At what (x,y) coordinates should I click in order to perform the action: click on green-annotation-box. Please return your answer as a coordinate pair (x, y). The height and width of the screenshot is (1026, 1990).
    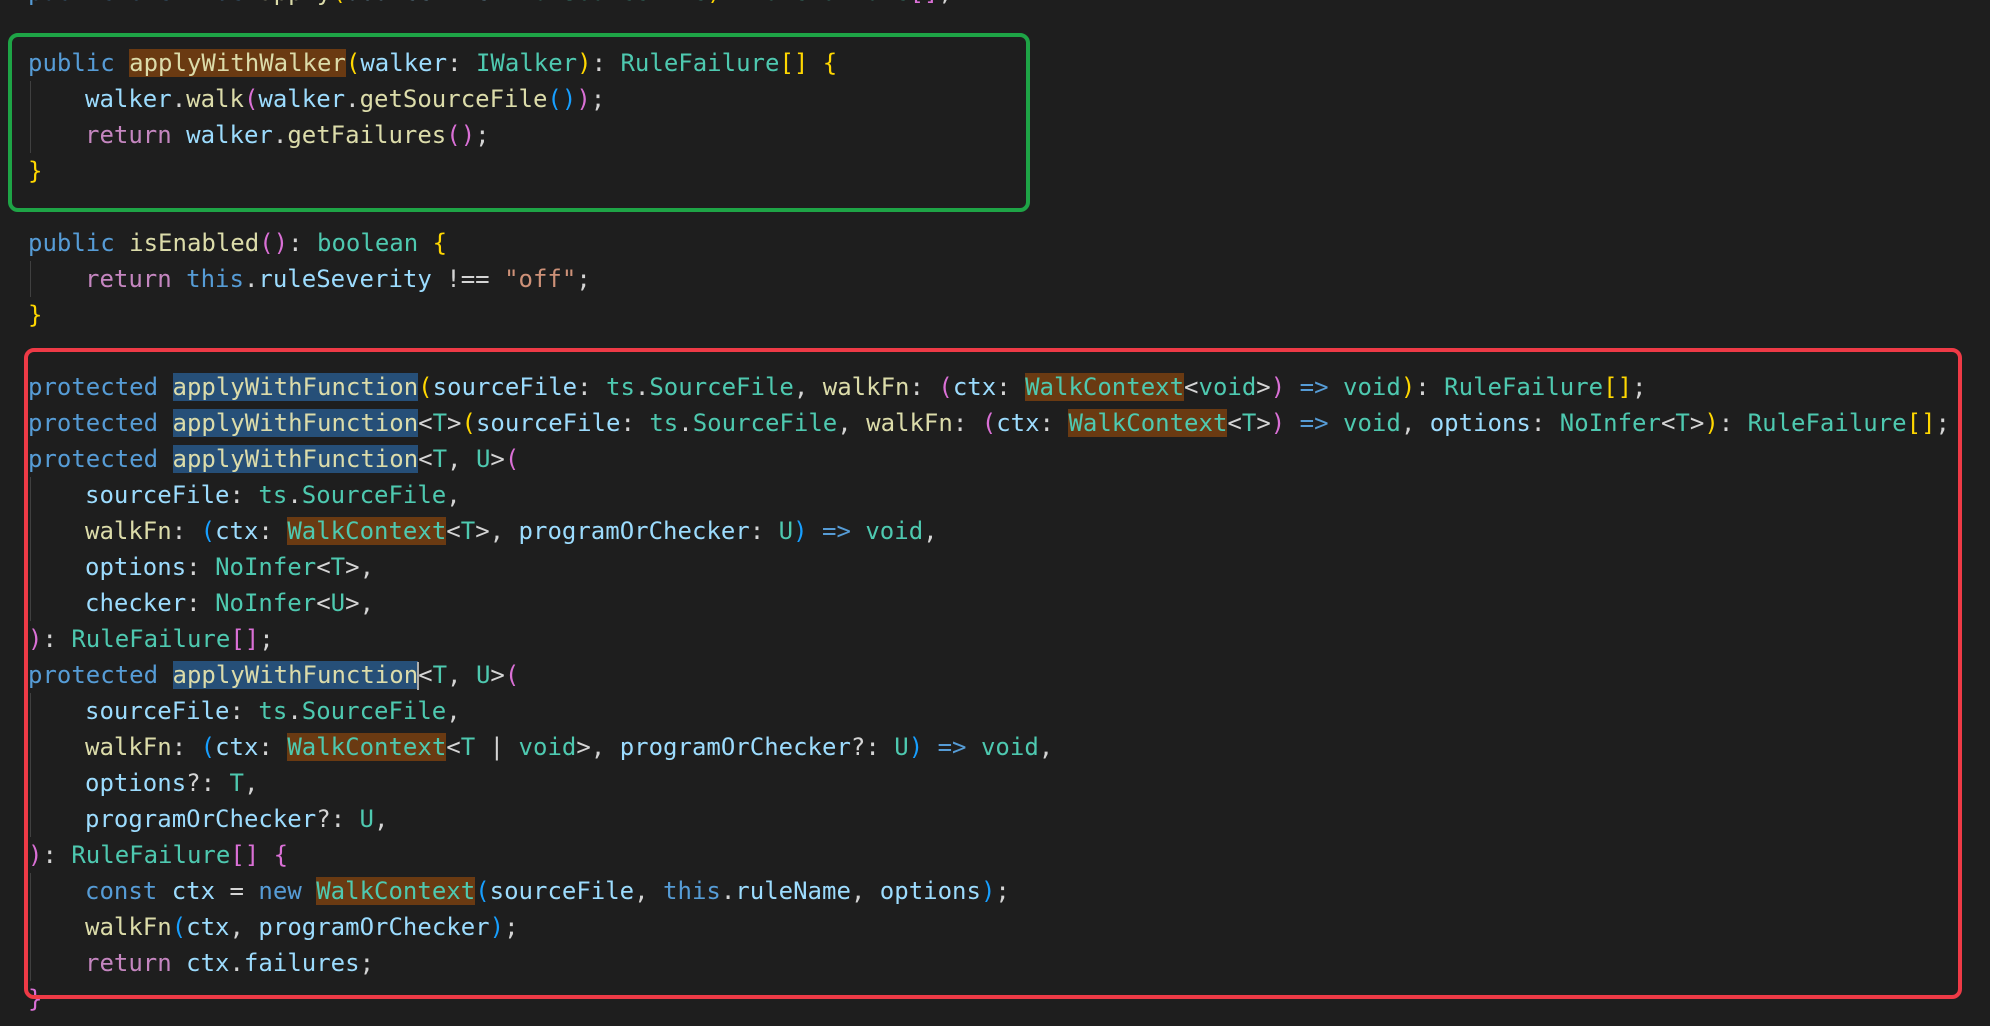
    Looking at the image, I should click on (519, 122).